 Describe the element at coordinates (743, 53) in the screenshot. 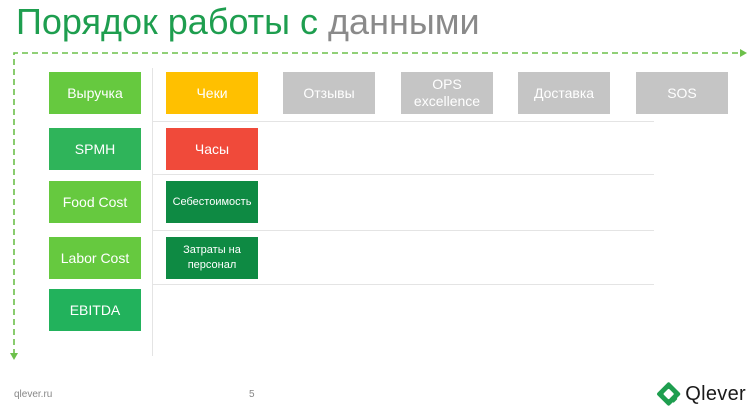

I see `arrow-right-icon` at that location.